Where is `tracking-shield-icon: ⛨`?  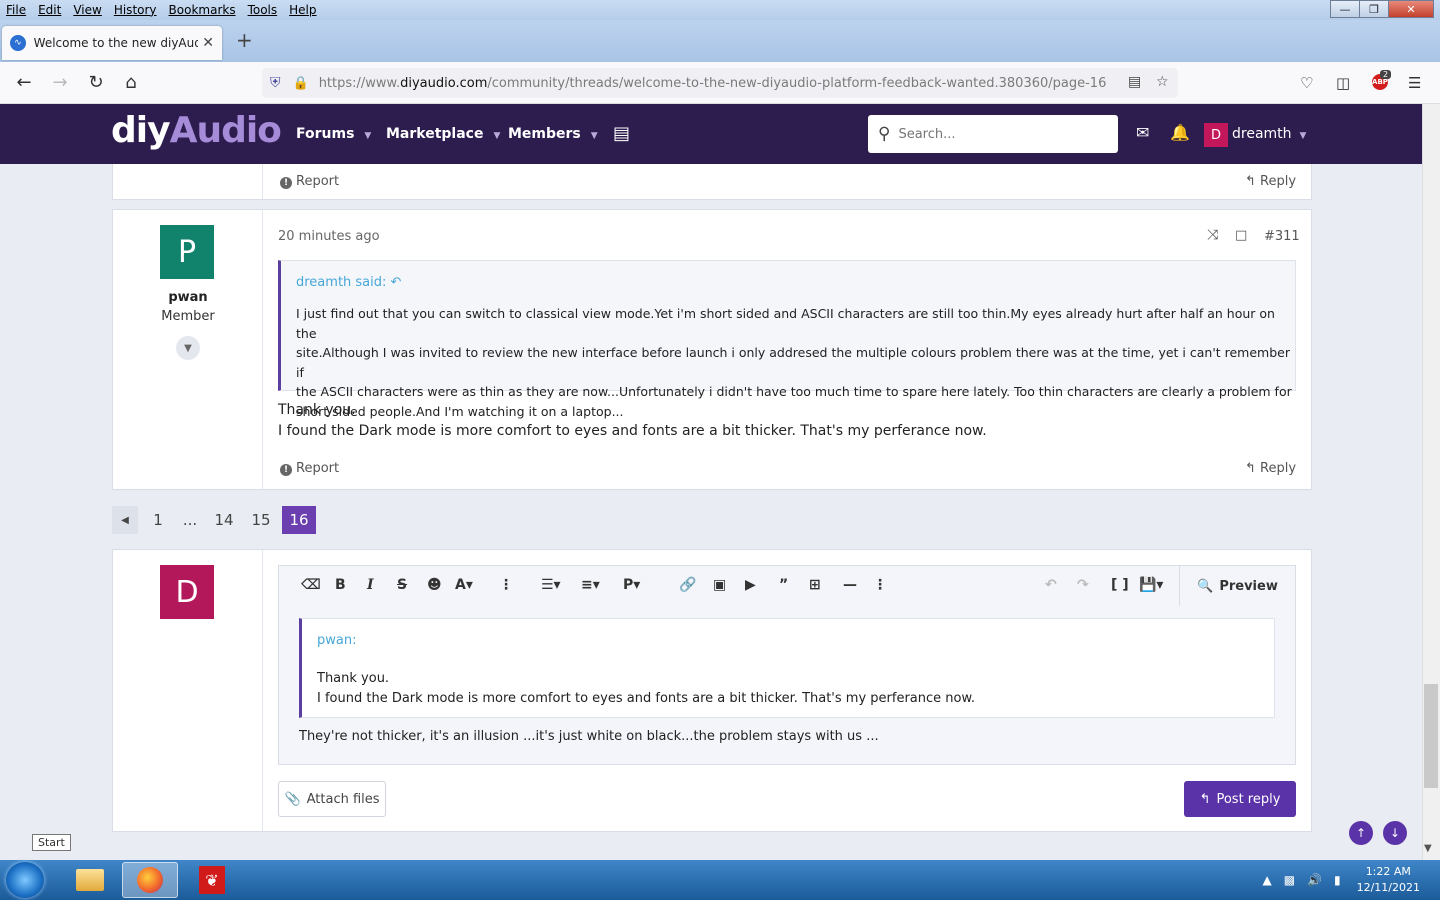
tracking-shield-icon: ⛨ is located at coordinates (275, 83).